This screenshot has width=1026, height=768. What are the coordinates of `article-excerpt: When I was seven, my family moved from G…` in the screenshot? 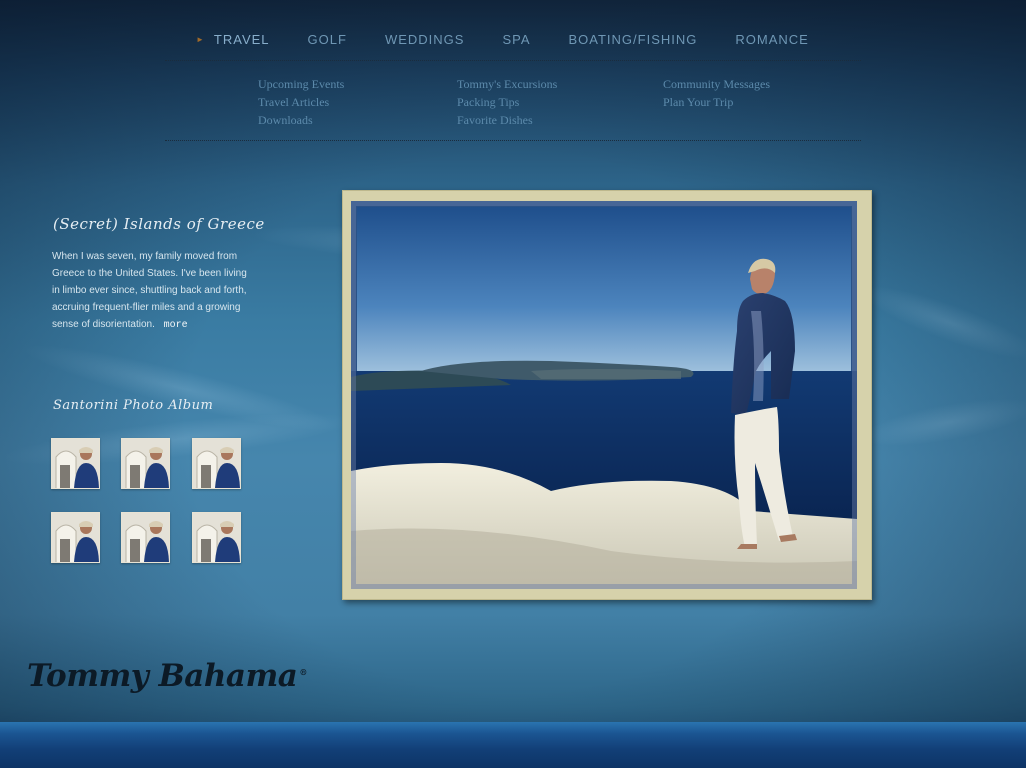 It's located at (152, 291).